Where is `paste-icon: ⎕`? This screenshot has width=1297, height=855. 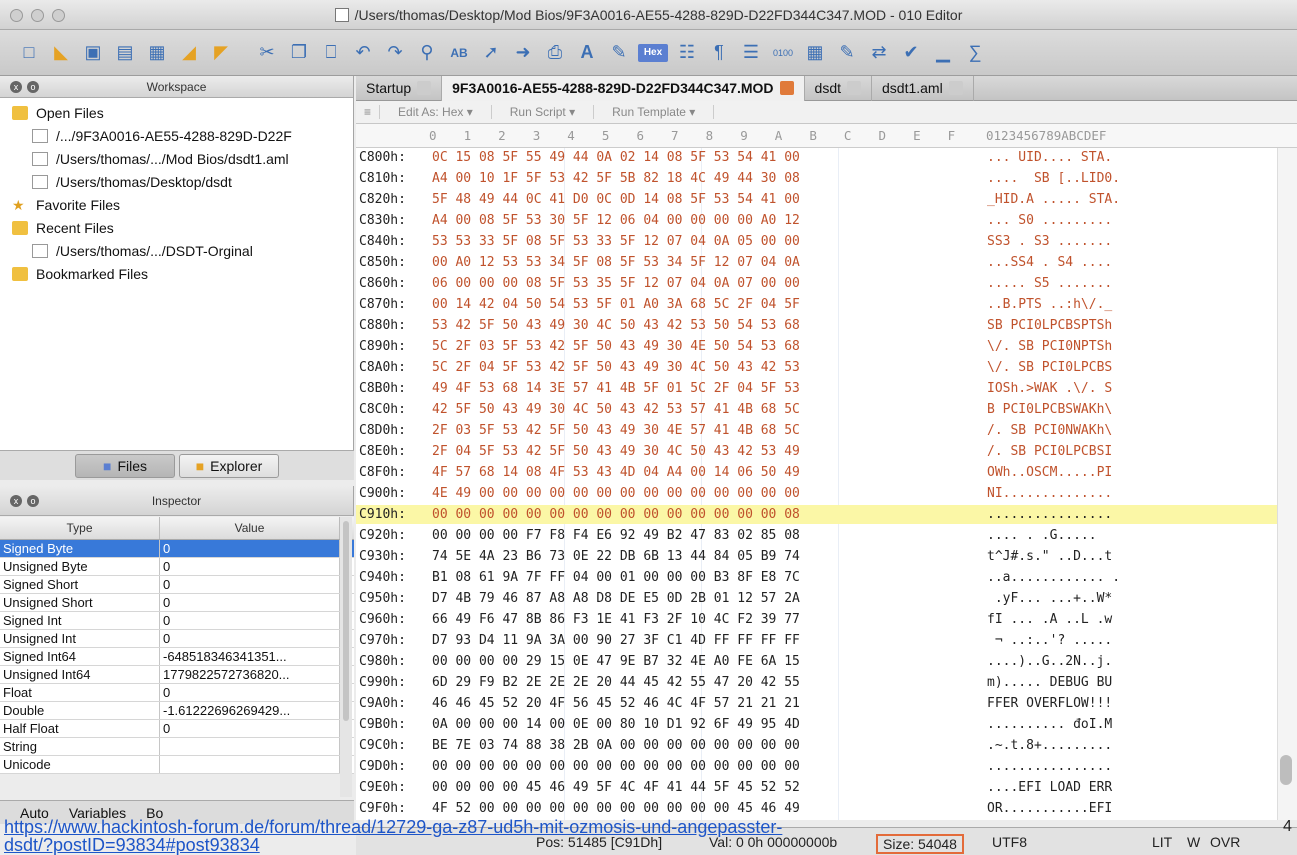 paste-icon: ⎕ is located at coordinates (331, 53).